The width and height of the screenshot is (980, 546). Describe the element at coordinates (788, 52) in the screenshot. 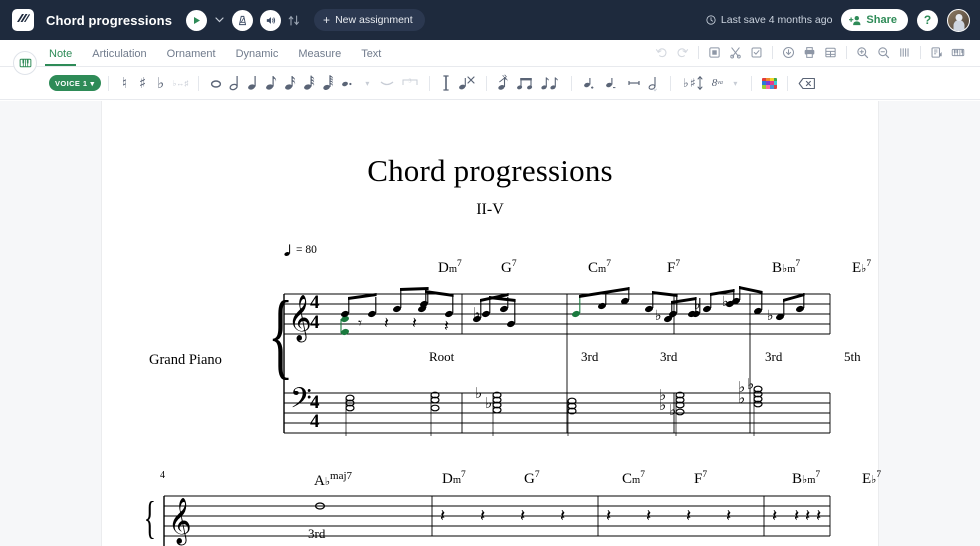

I see `download-icon` at that location.